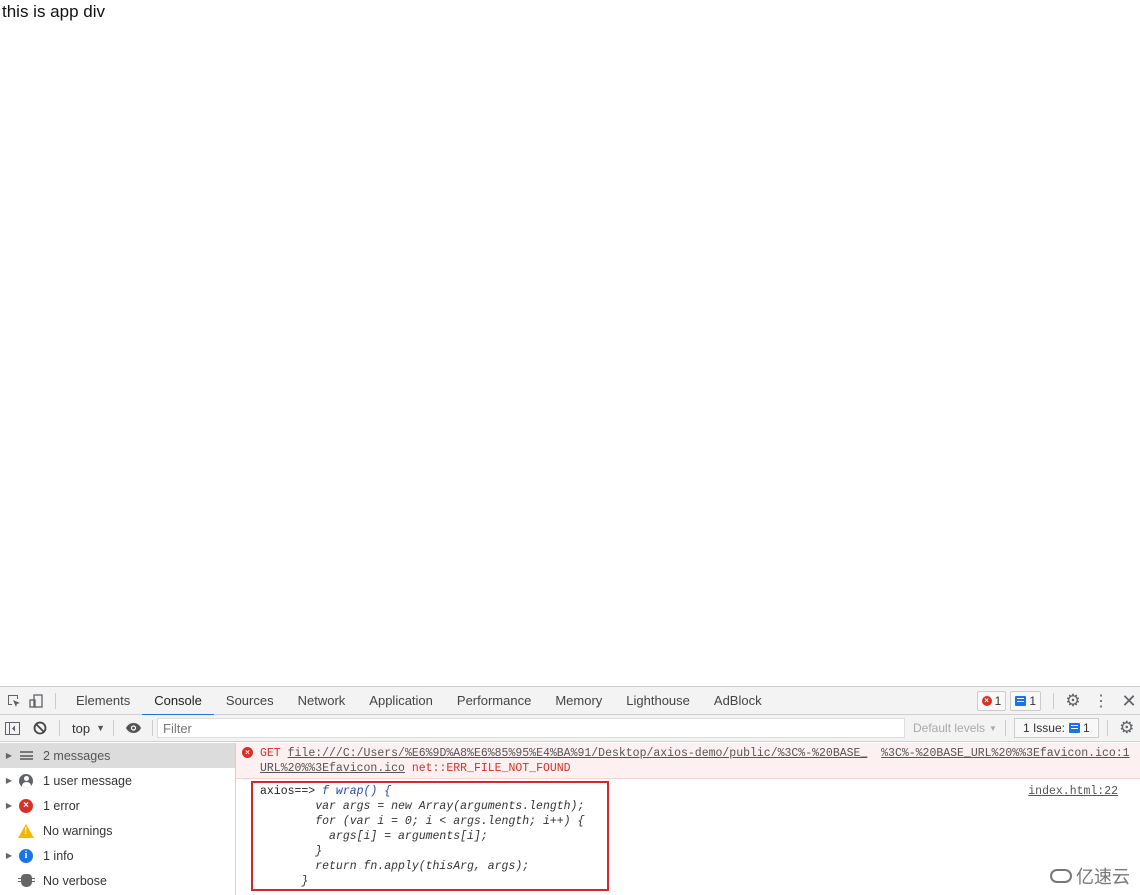 This screenshot has width=1140, height=895. I want to click on list-icon-glyph, so click(26, 755).